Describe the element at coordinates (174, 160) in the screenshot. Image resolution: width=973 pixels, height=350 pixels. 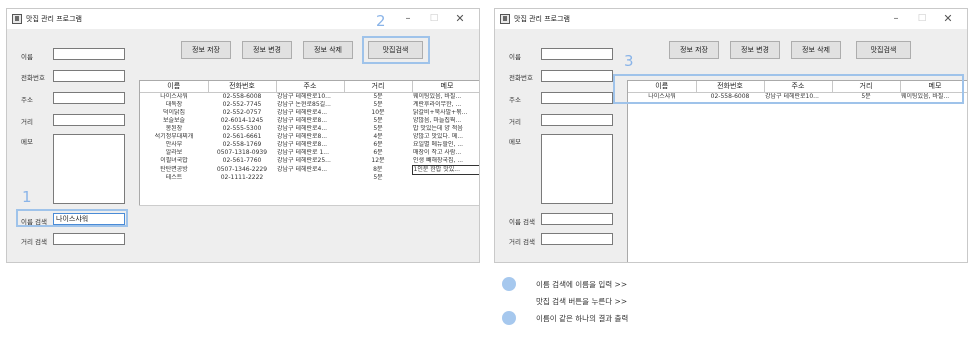
I see `table-cell: 이필녀국밥` at that location.